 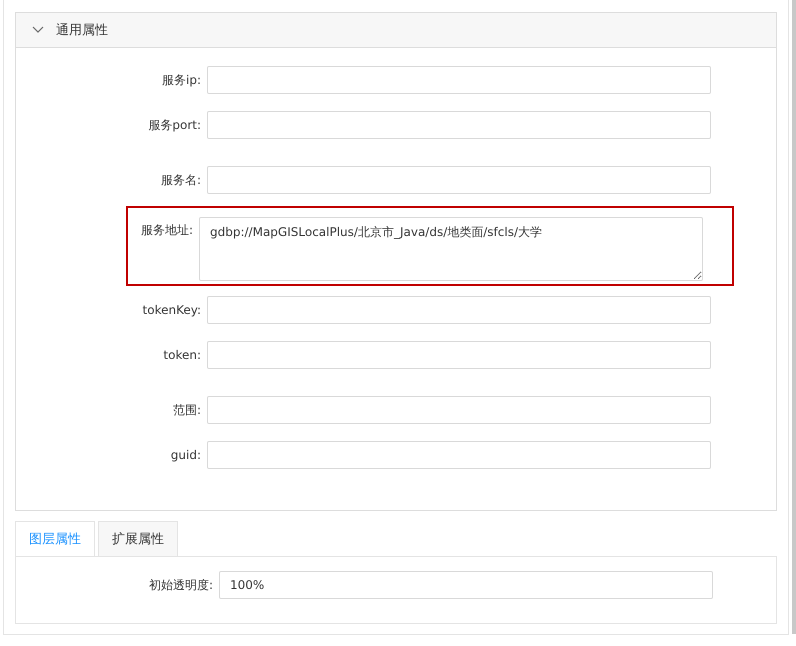 What do you see at coordinates (82, 30) in the screenshot?
I see `section-title: 通用属性` at bounding box center [82, 30].